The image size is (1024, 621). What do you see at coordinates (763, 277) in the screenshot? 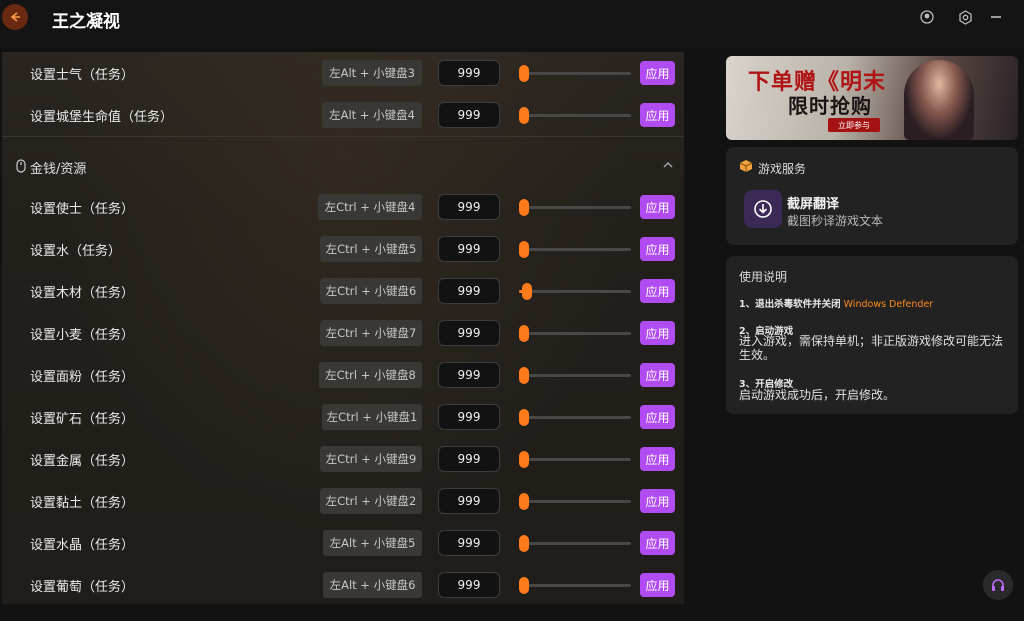
I see `instructions-title: 使用说明` at bounding box center [763, 277].